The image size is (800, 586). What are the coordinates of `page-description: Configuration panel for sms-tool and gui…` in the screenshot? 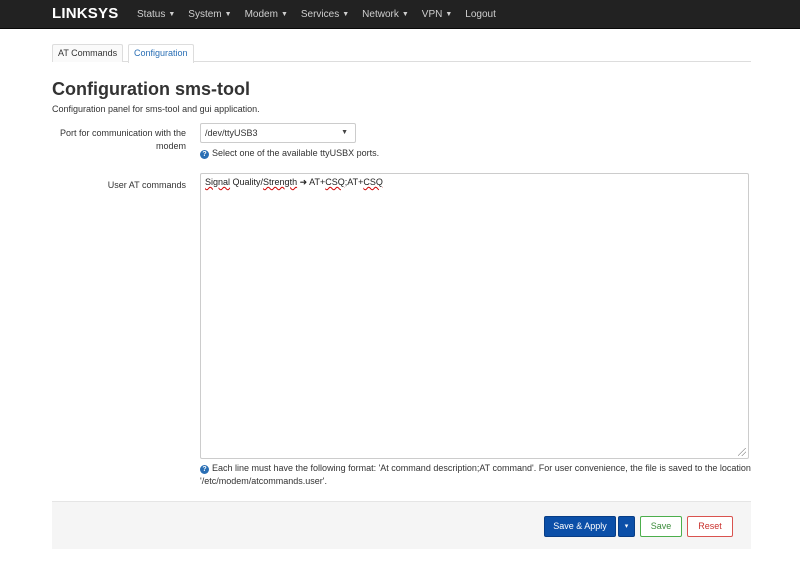 It's located at (156, 109).